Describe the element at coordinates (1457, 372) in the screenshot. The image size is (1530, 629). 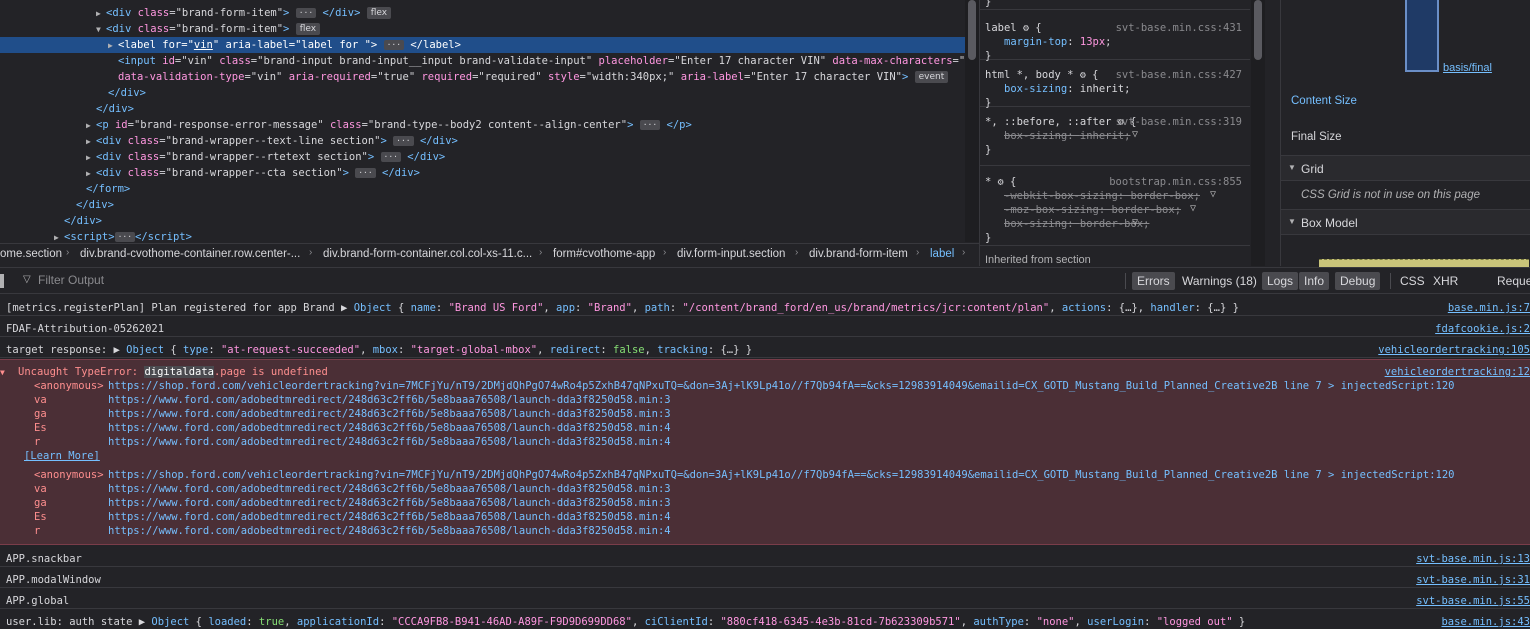
I see `source-location-link: vehicleordertracking:12` at that location.